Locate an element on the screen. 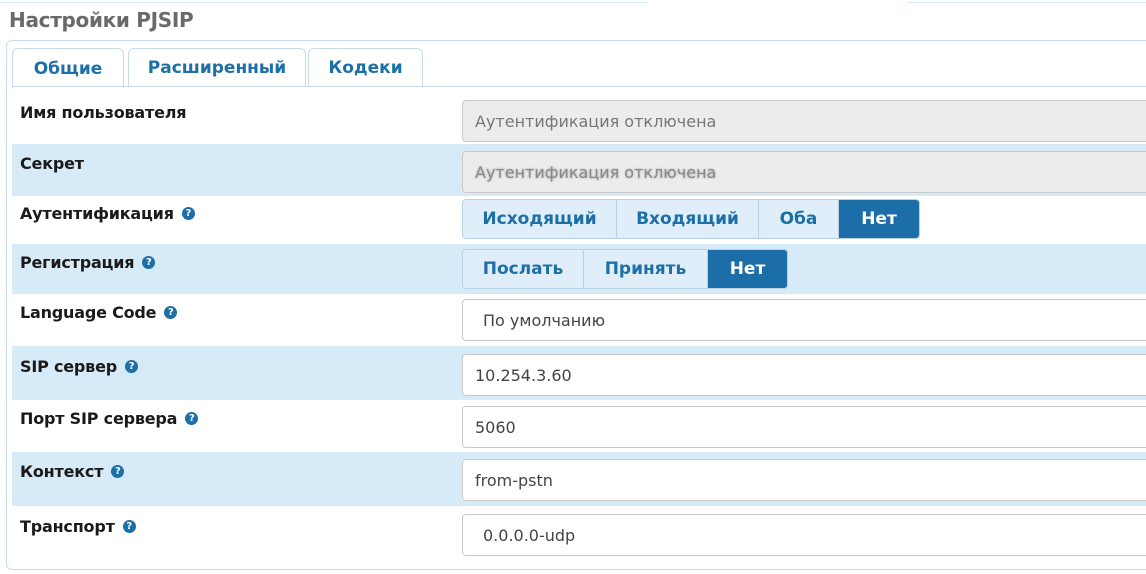 The height and width of the screenshot is (574, 1146). sip-server-input: 10.254.3.60 is located at coordinates (804, 375).